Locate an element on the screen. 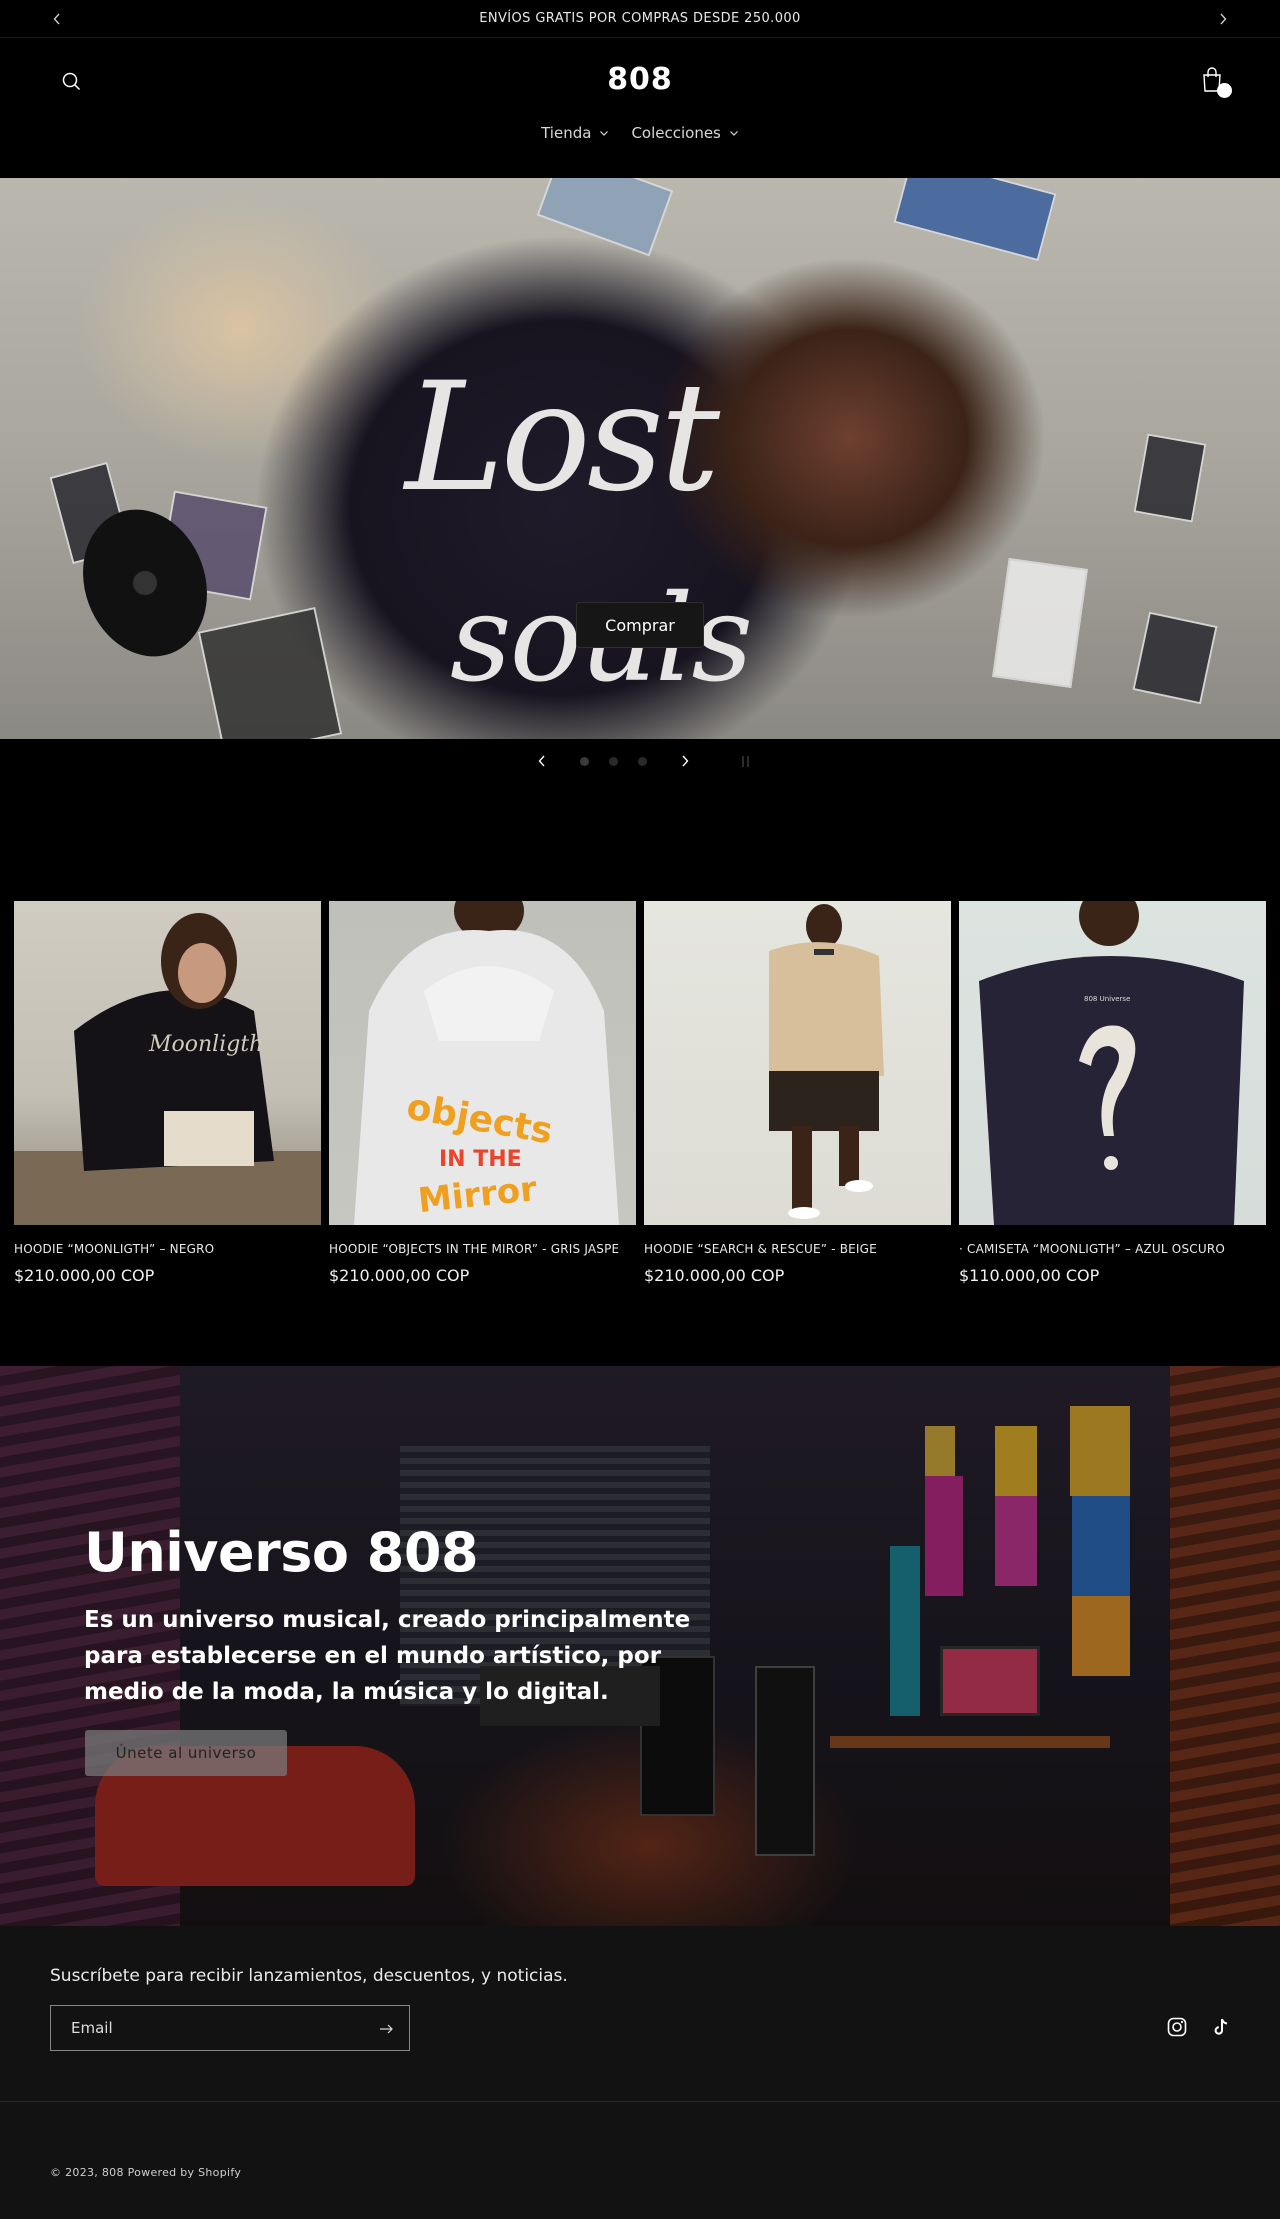 The image size is (1280, 2219). svg-text: IN THE is located at coordinates (480, 1159).